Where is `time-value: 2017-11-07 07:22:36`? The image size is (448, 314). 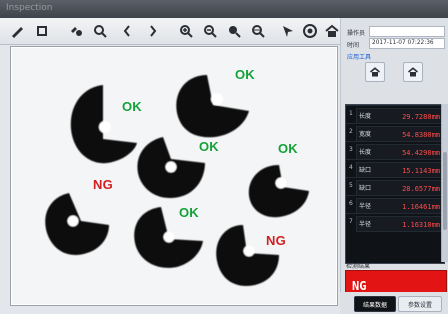
time-value: 2017-11-07 07:22:36 is located at coordinates (403, 43).